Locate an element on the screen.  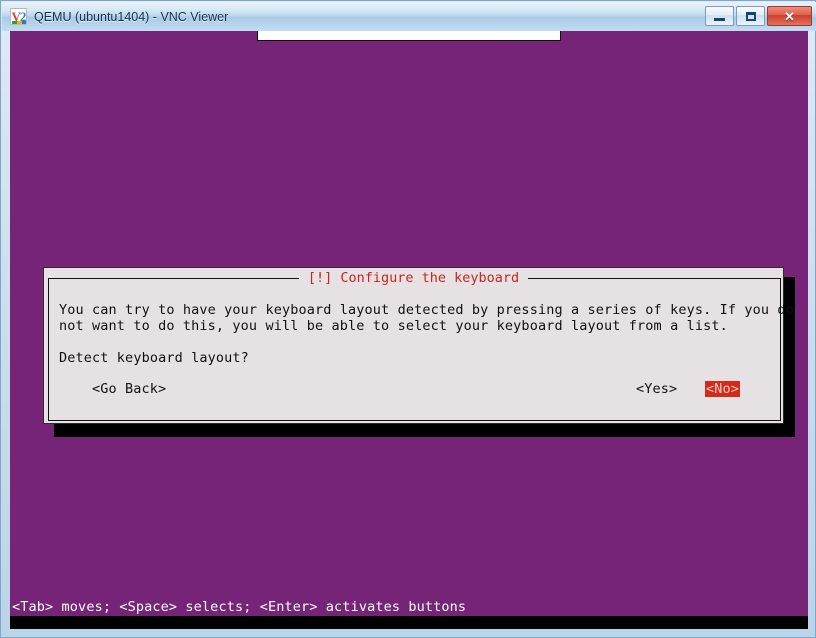
screen-bottom-filler is located at coordinates (409, 622).